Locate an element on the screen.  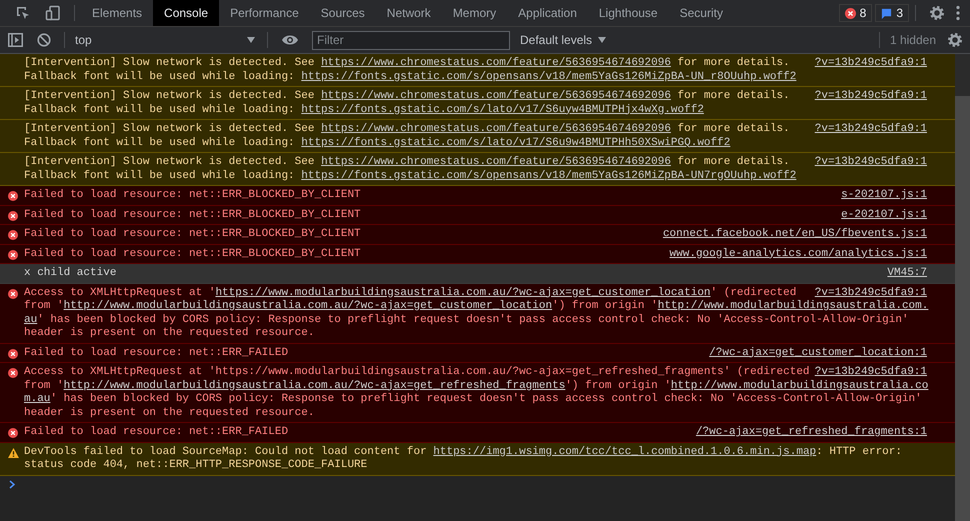
panel-tab: Application is located at coordinates (547, 13).